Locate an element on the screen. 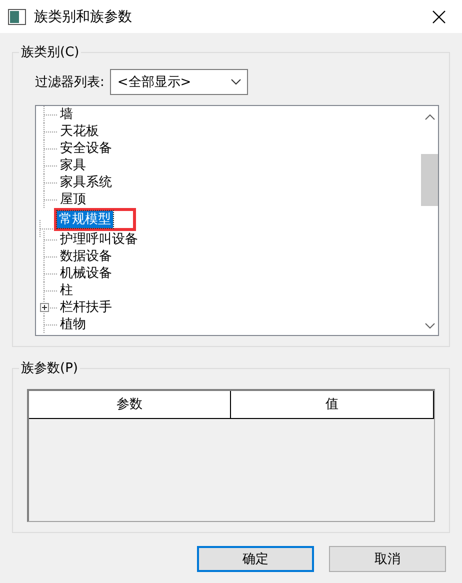 This screenshot has height=583, width=462. tree-item: 常规模型 is located at coordinates (85, 219).